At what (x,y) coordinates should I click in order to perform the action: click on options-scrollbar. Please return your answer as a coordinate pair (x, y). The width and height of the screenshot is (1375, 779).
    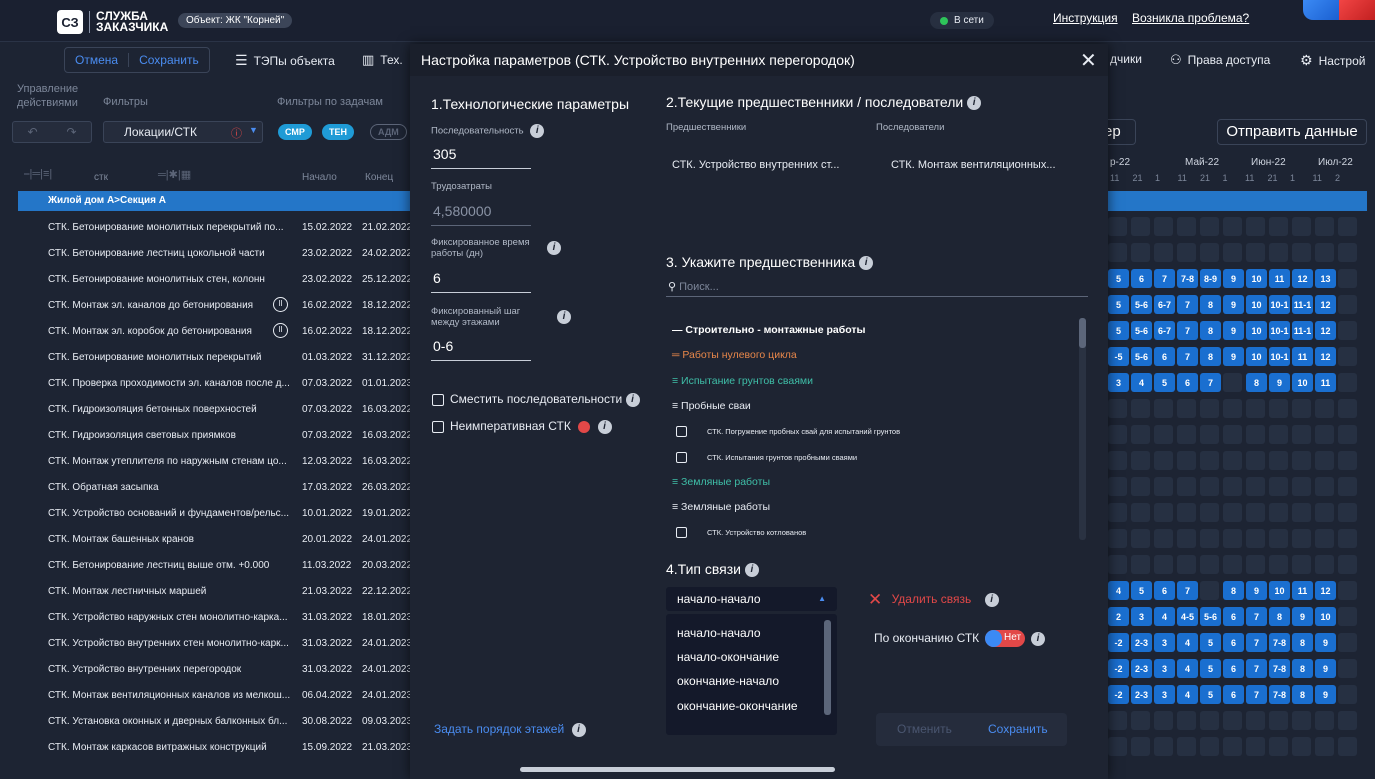
    Looking at the image, I should click on (827, 667).